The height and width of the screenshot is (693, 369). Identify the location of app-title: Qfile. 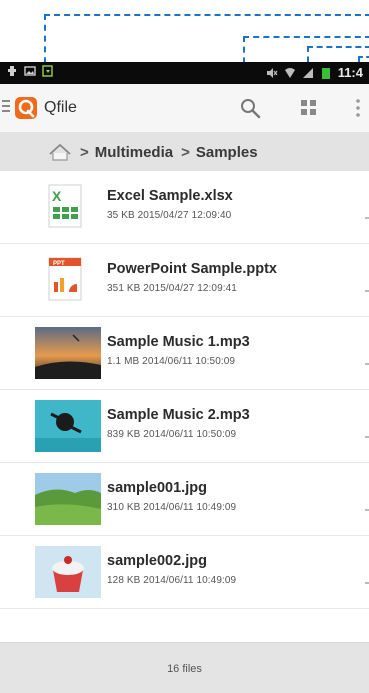
(60, 107).